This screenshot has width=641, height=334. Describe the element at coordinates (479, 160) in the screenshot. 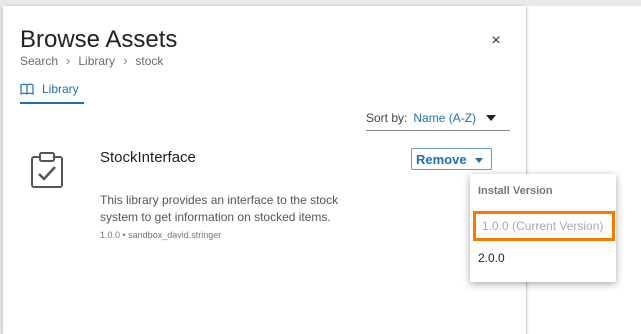

I see `chevron-down-icon` at that location.